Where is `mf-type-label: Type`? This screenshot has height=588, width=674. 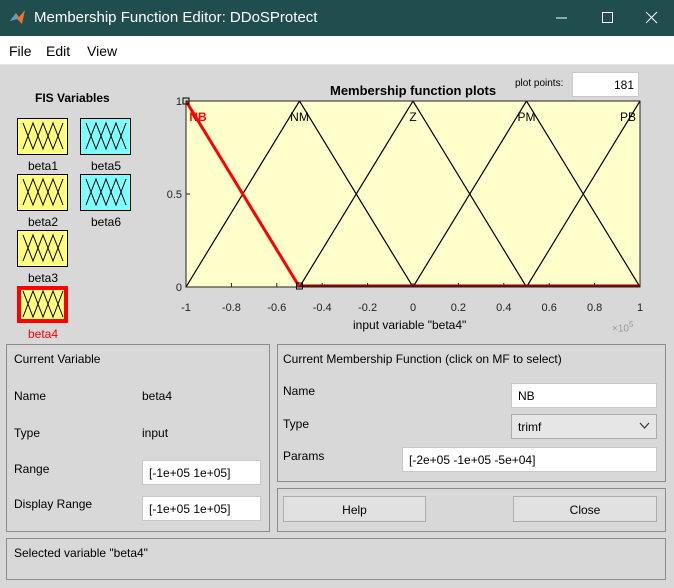 mf-type-label: Type is located at coordinates (296, 424).